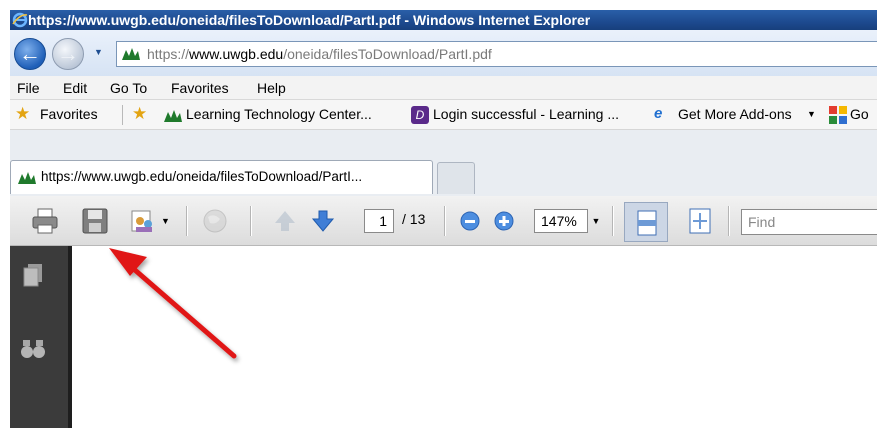  I want to click on fit-width-button, so click(646, 222).